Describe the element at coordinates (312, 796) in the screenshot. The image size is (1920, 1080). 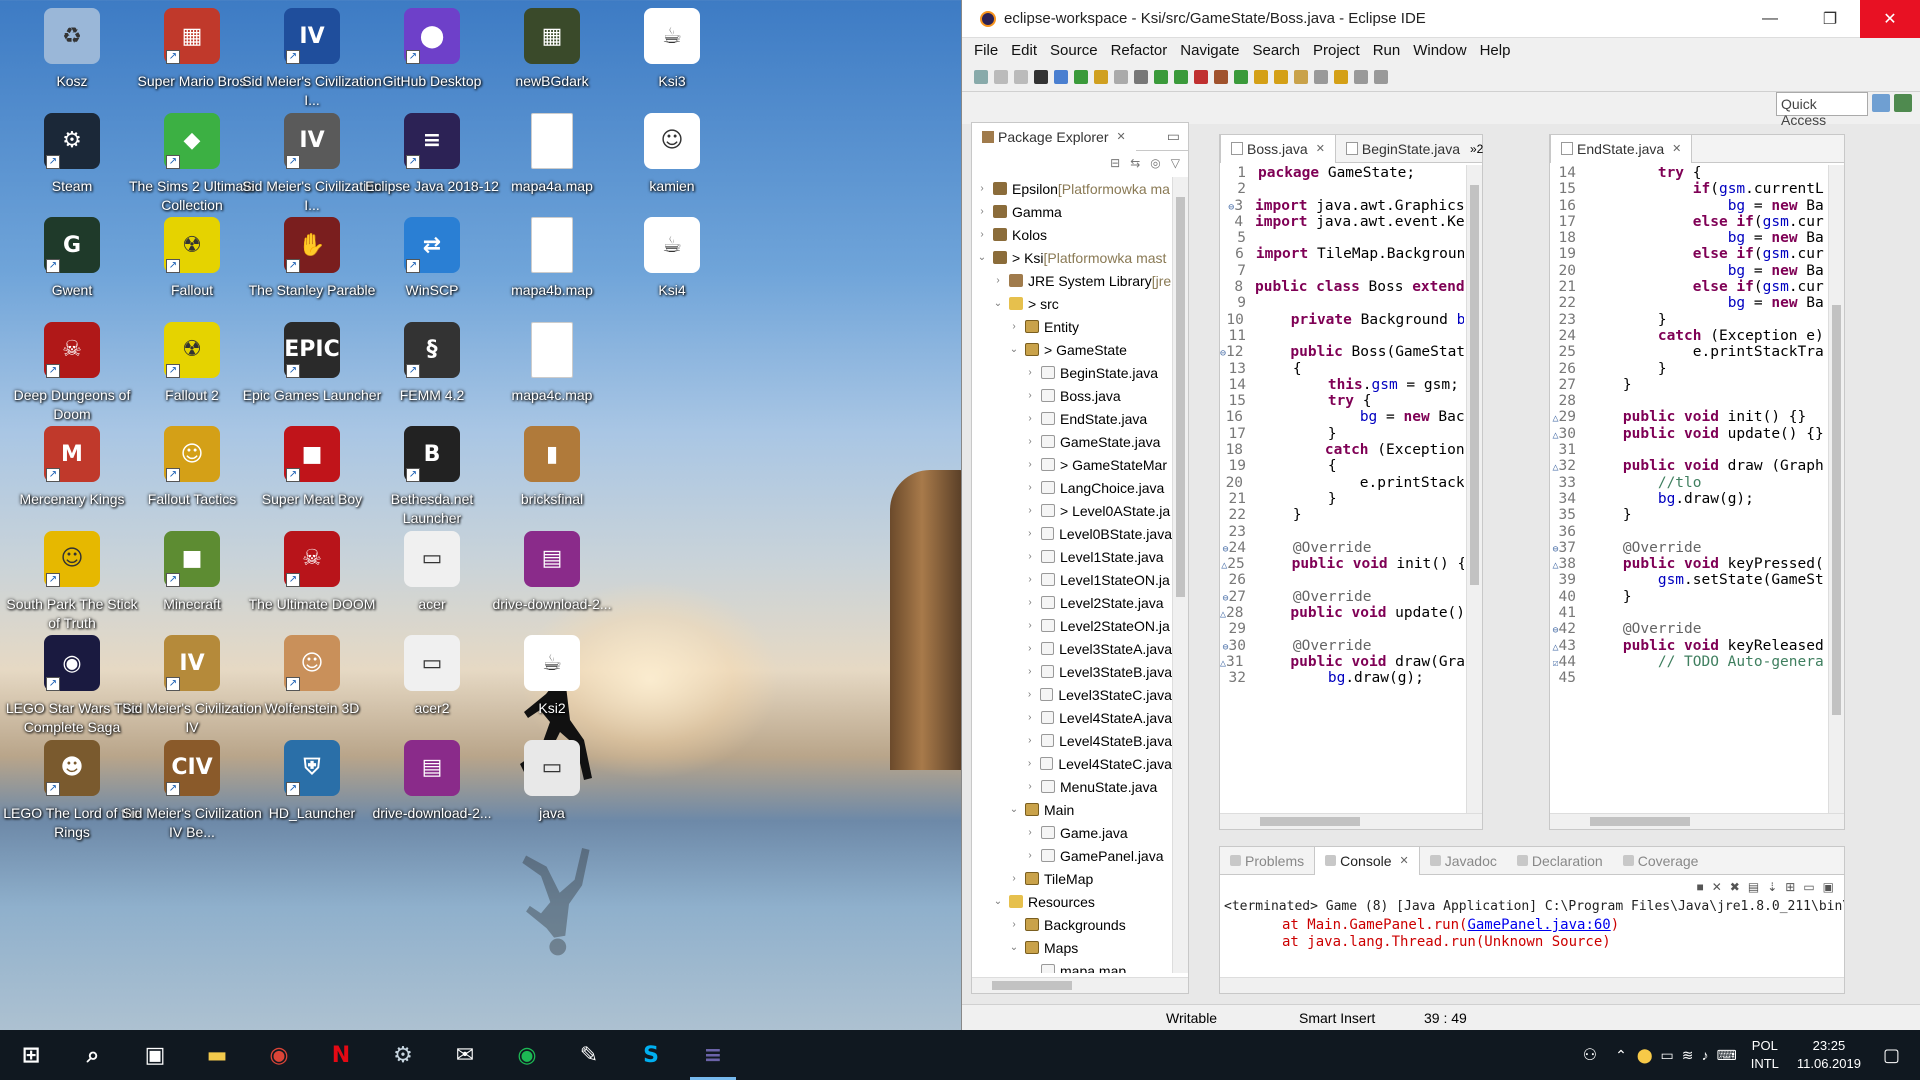
I see `desktop-icon: ⛨ ↗ HD_Launcher` at that location.